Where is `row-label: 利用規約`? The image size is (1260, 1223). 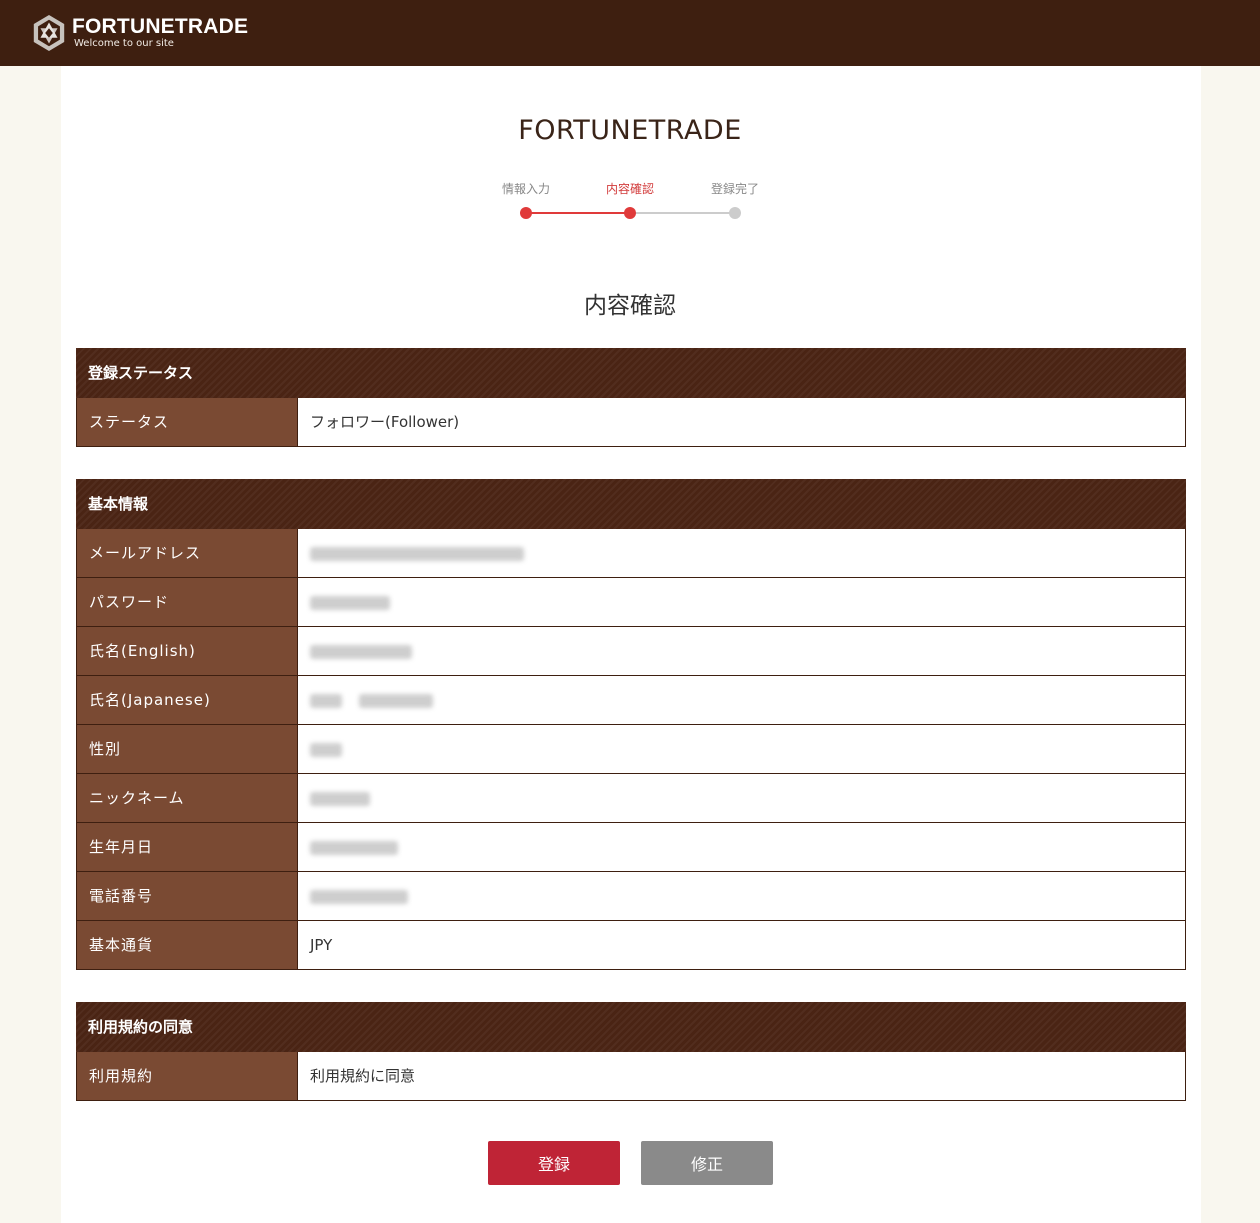 row-label: 利用規約 is located at coordinates (187, 1076).